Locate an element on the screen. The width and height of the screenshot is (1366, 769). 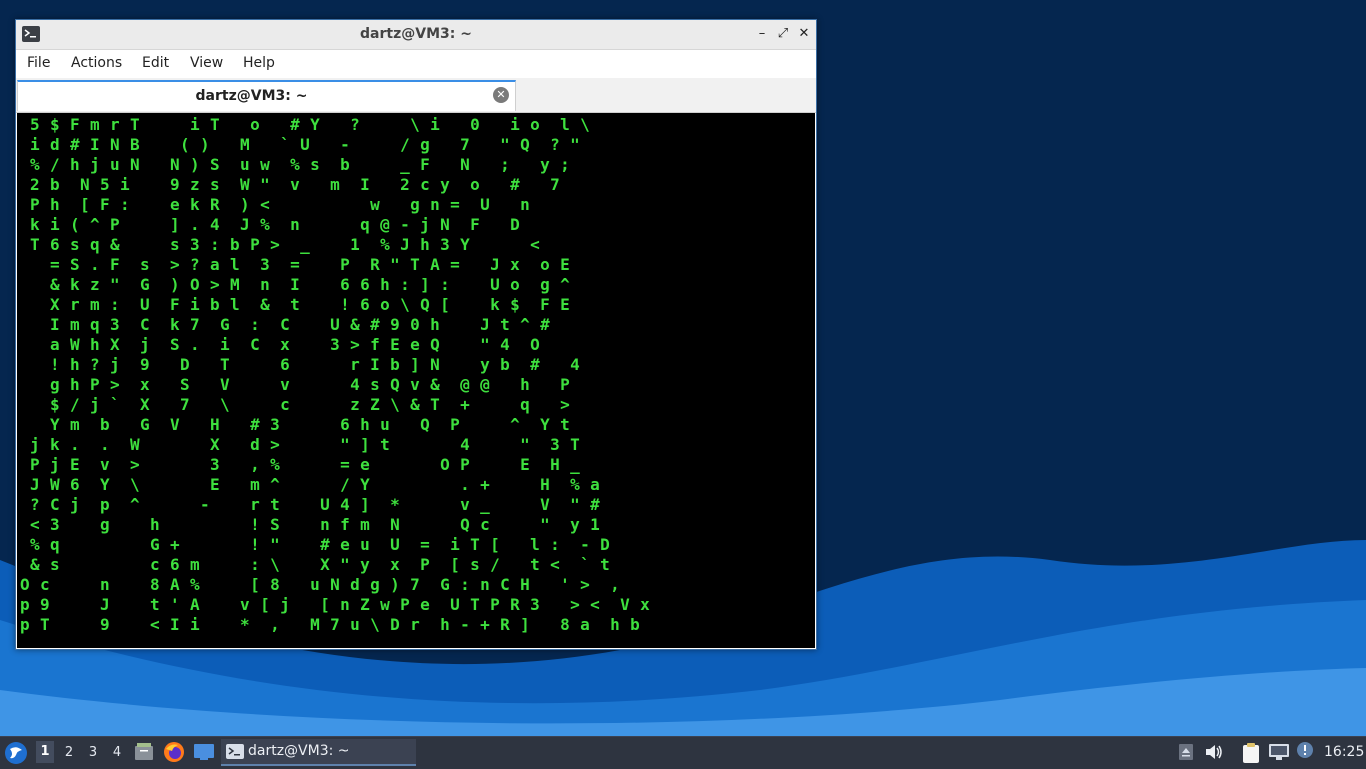
minimize-button: – is located at coordinates (762, 34).